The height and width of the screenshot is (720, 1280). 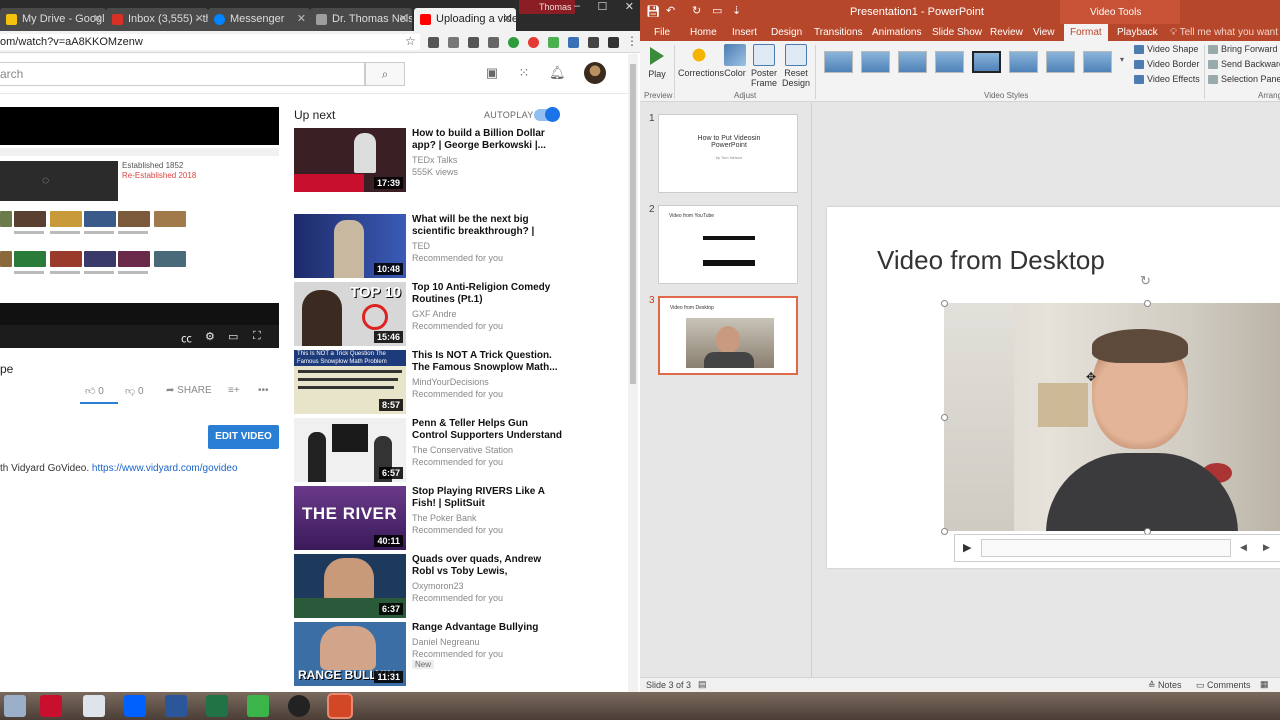 What do you see at coordinates (176, 706) in the screenshot?
I see `word-icon` at bounding box center [176, 706].